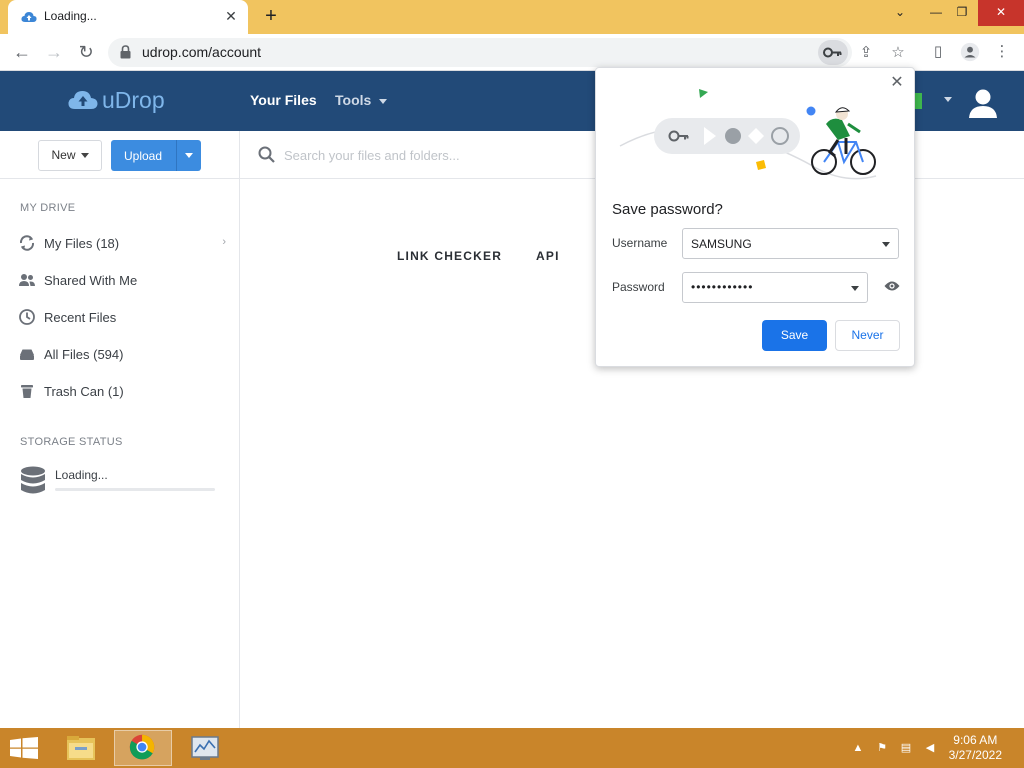 Image resolution: width=1024 pixels, height=768 pixels. Describe the element at coordinates (506, 52) in the screenshot. I see `address-bar: udrop.com/account ⇪ ☆` at that location.